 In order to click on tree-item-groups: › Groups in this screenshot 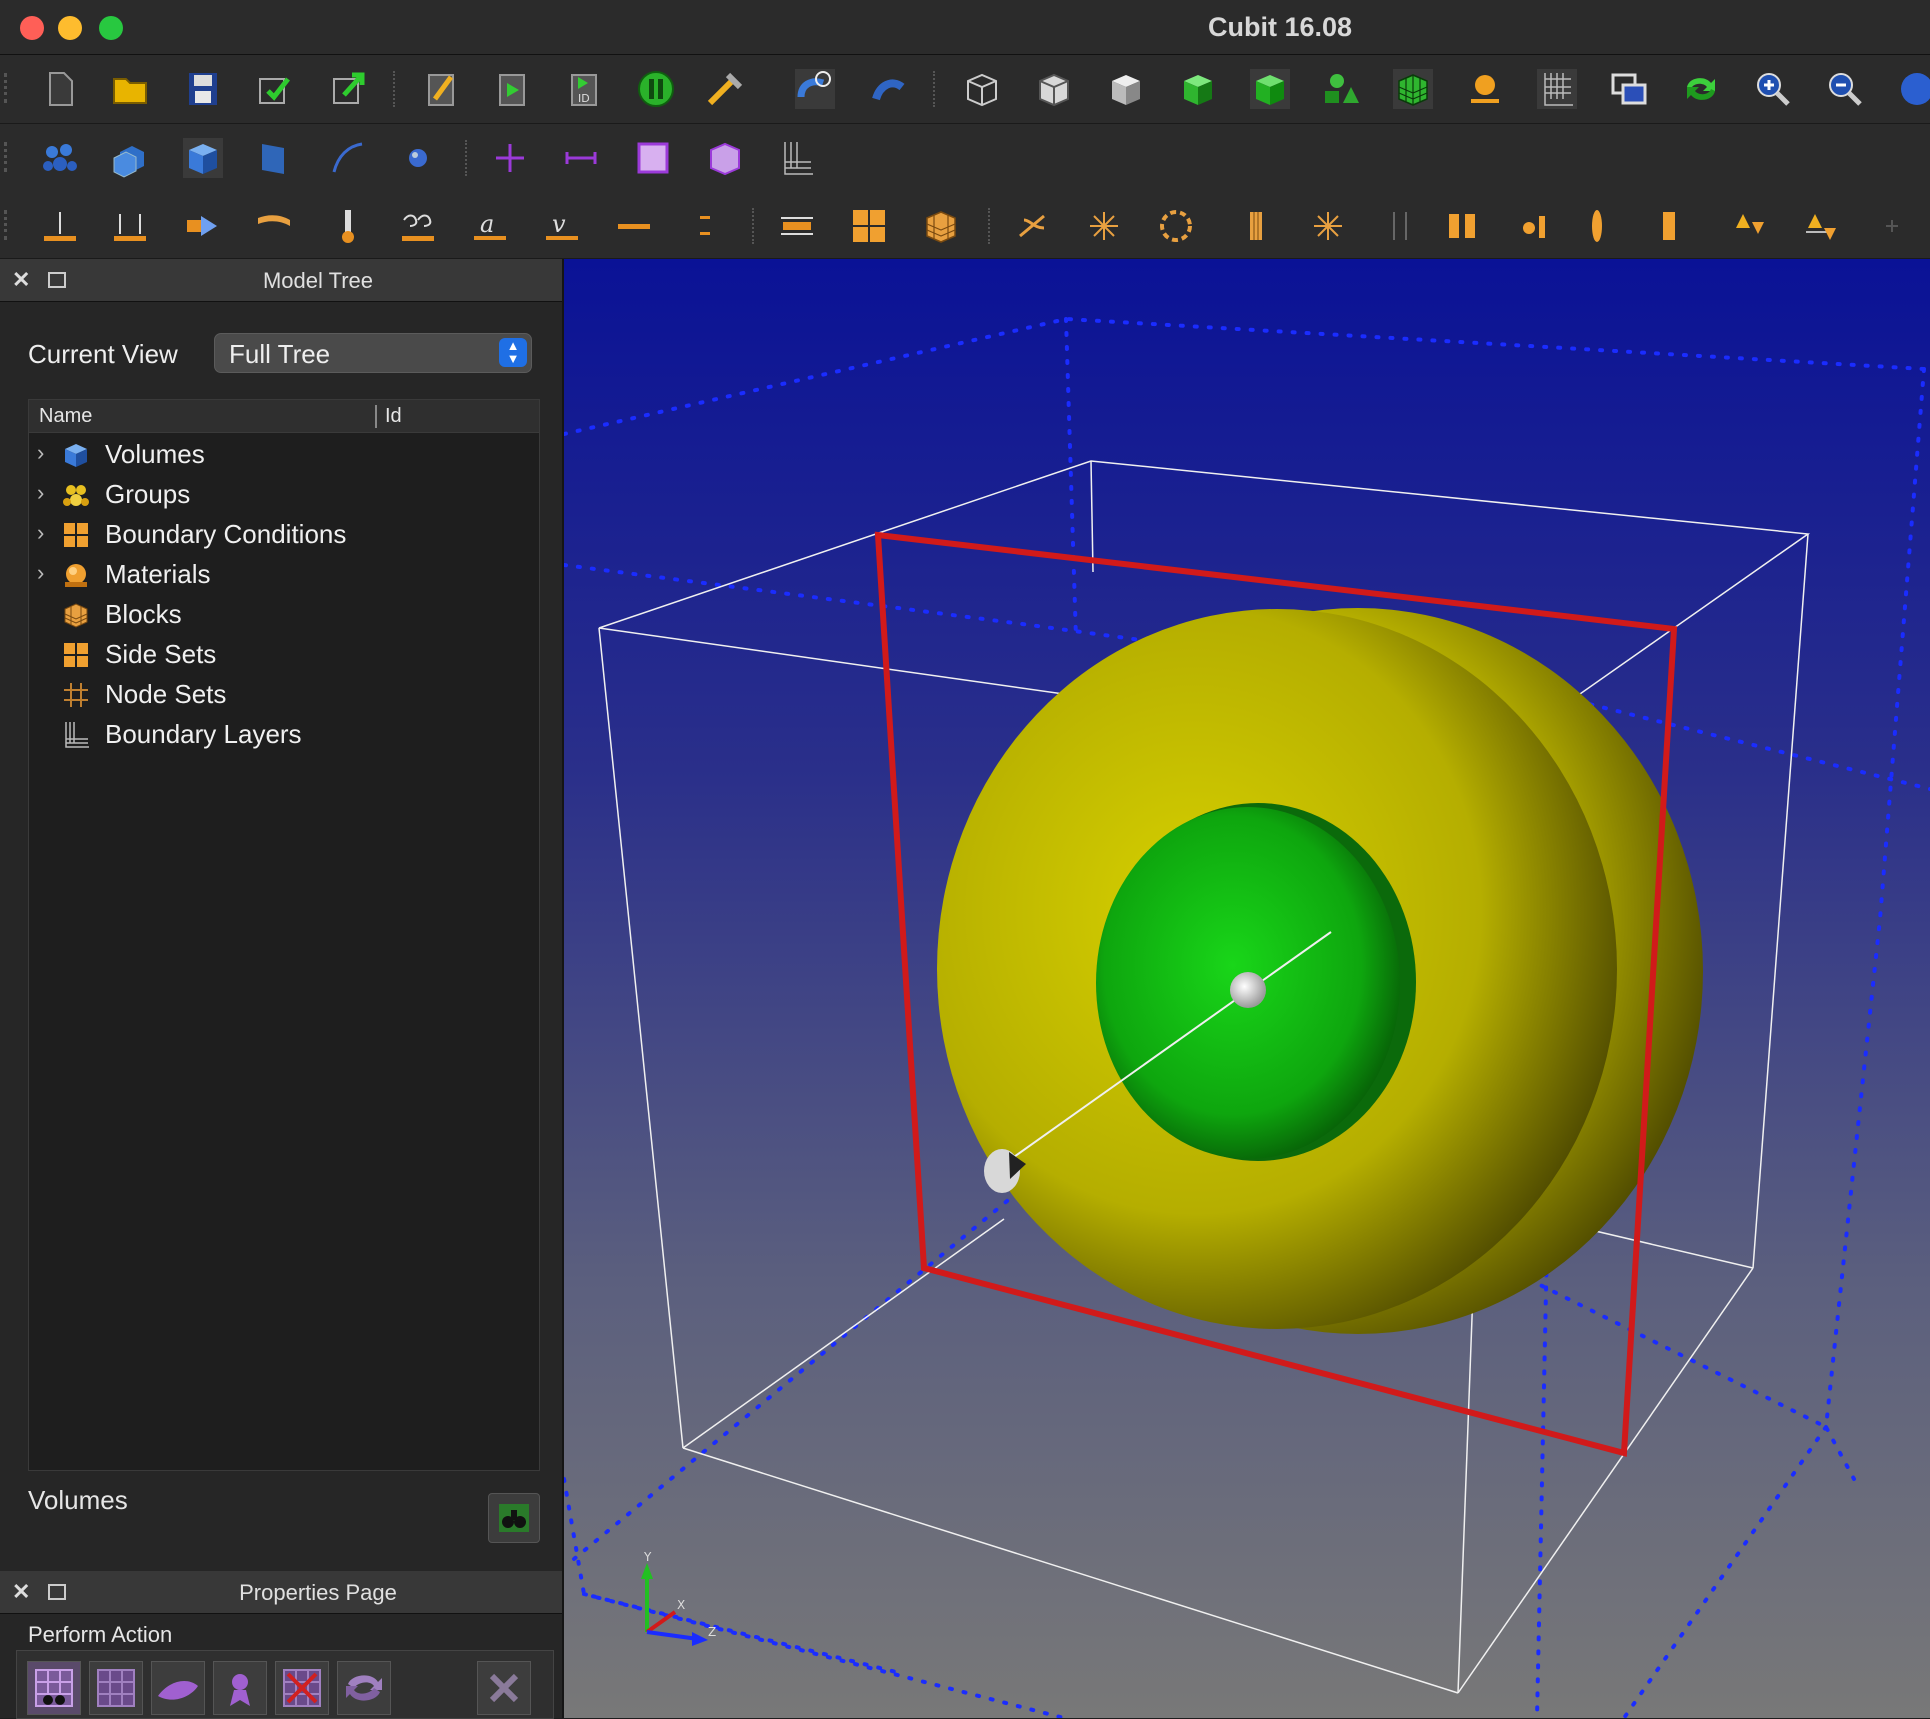, I will do `click(283, 495)`.